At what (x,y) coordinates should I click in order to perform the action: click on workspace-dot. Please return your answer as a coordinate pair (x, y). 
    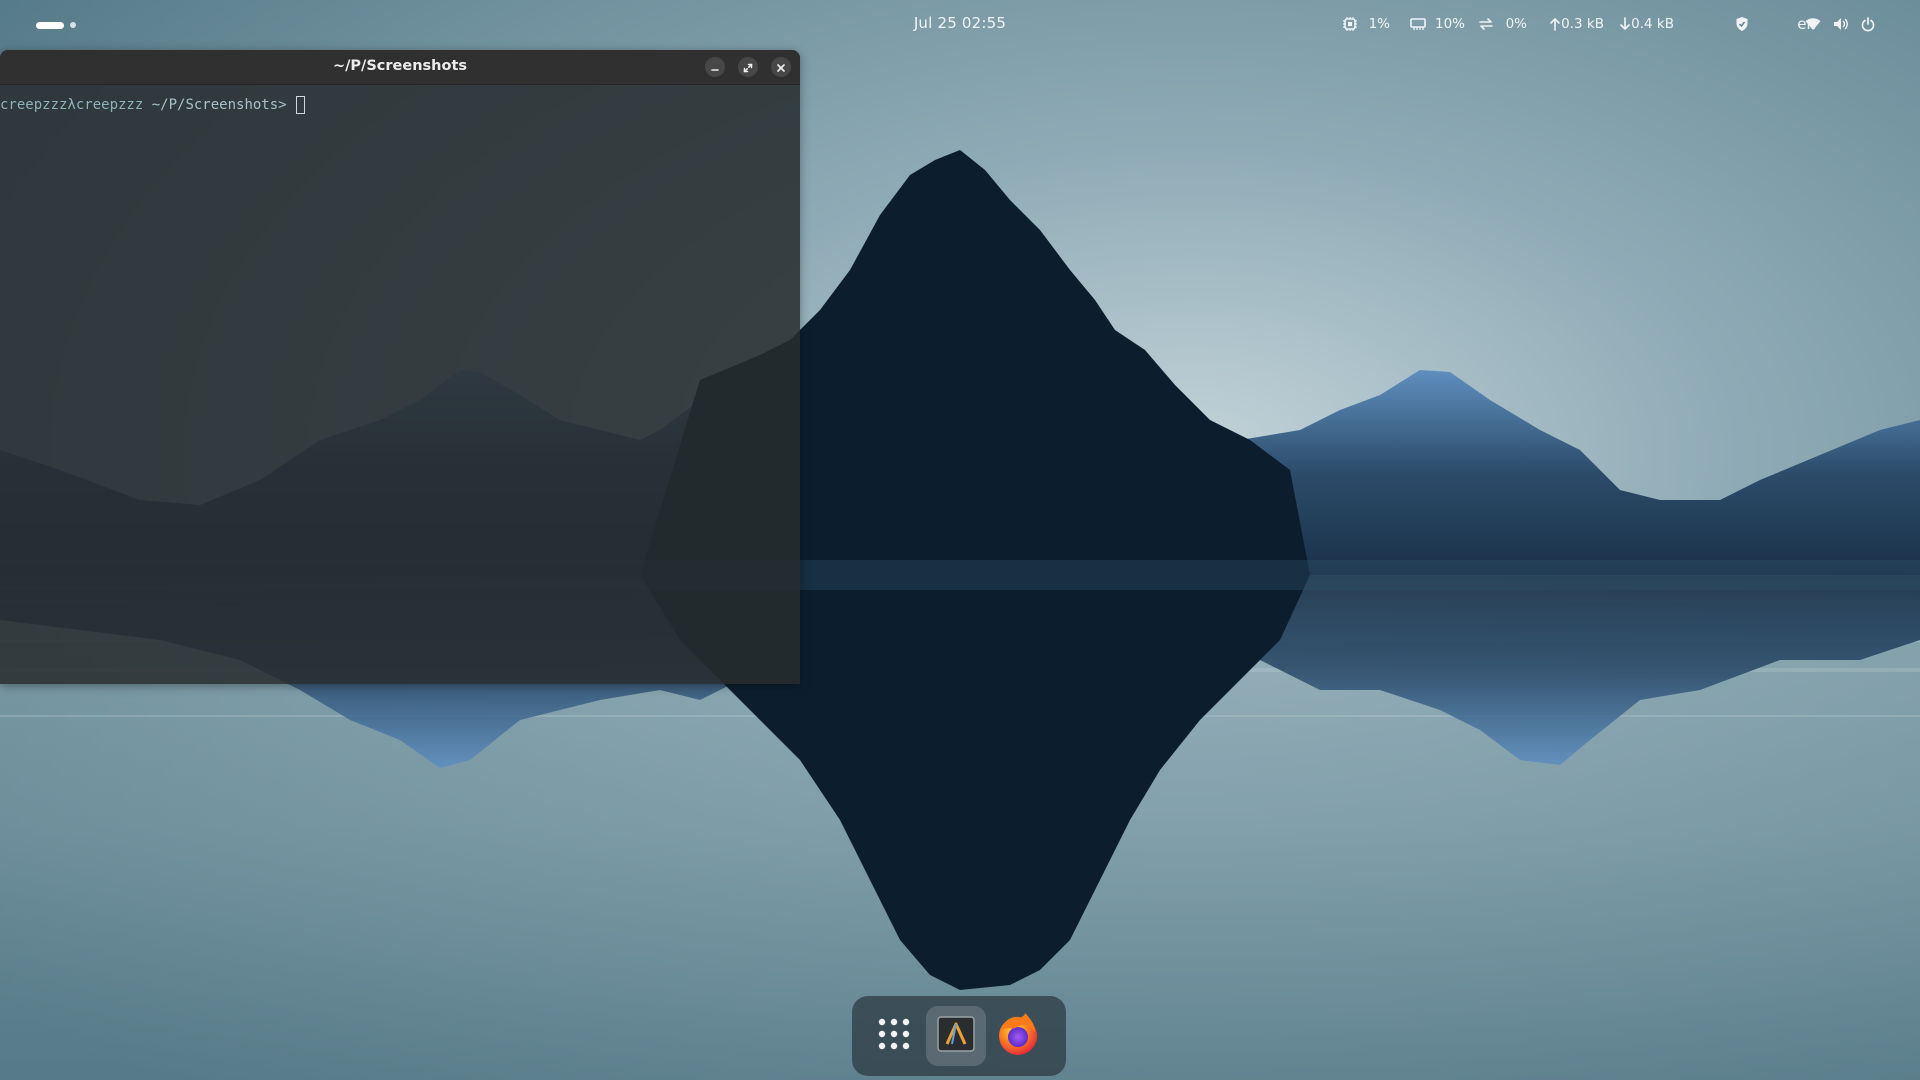
    Looking at the image, I should click on (73, 25).